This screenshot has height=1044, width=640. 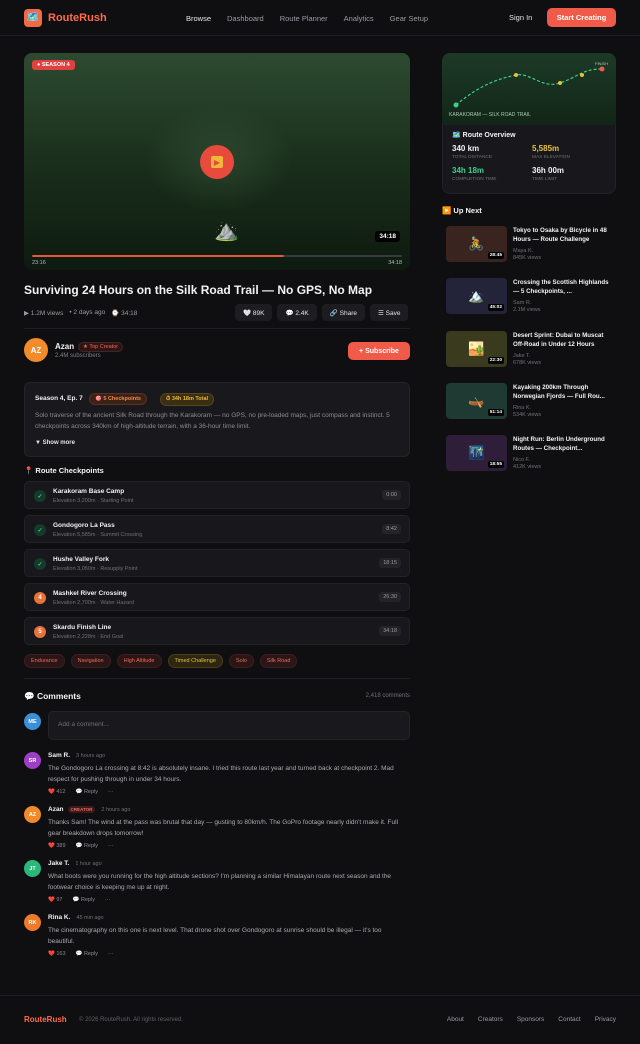 I want to click on up-next-views: 412K views, so click(x=527, y=467).